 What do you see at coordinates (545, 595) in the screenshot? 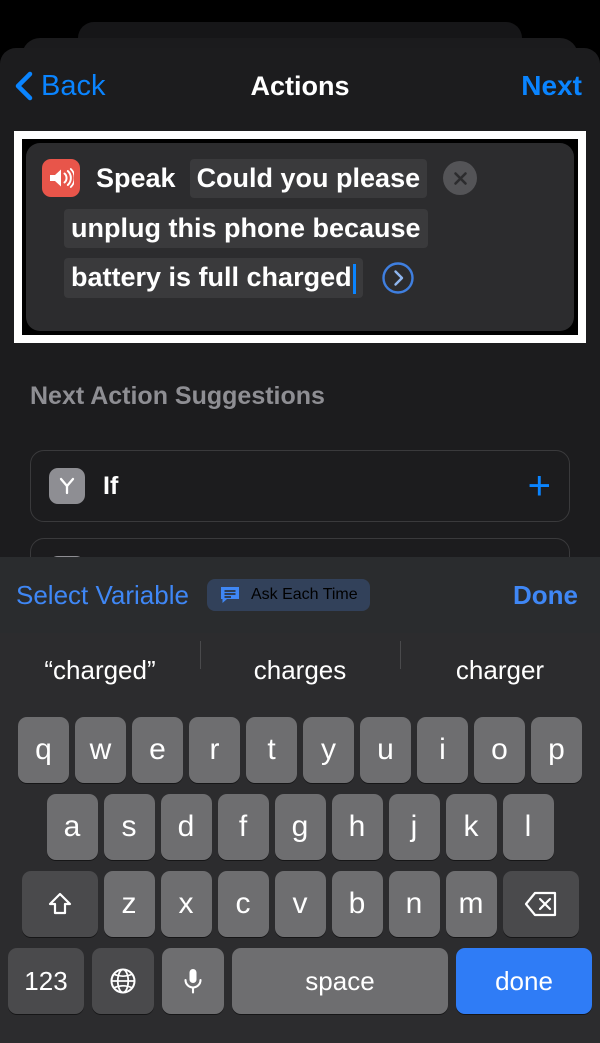
I see `toolbar-done-button: Done` at bounding box center [545, 595].